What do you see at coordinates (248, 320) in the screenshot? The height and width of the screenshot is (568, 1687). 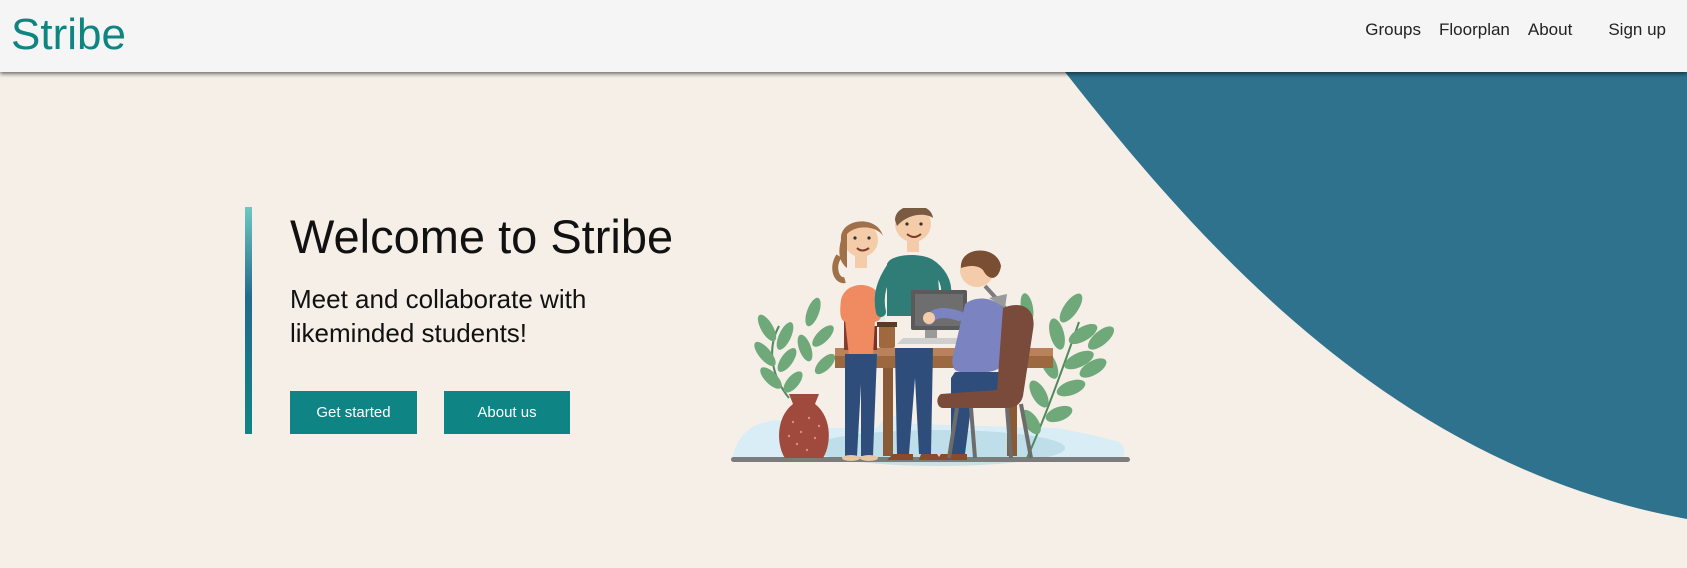 I see `hero-accent-bar` at bounding box center [248, 320].